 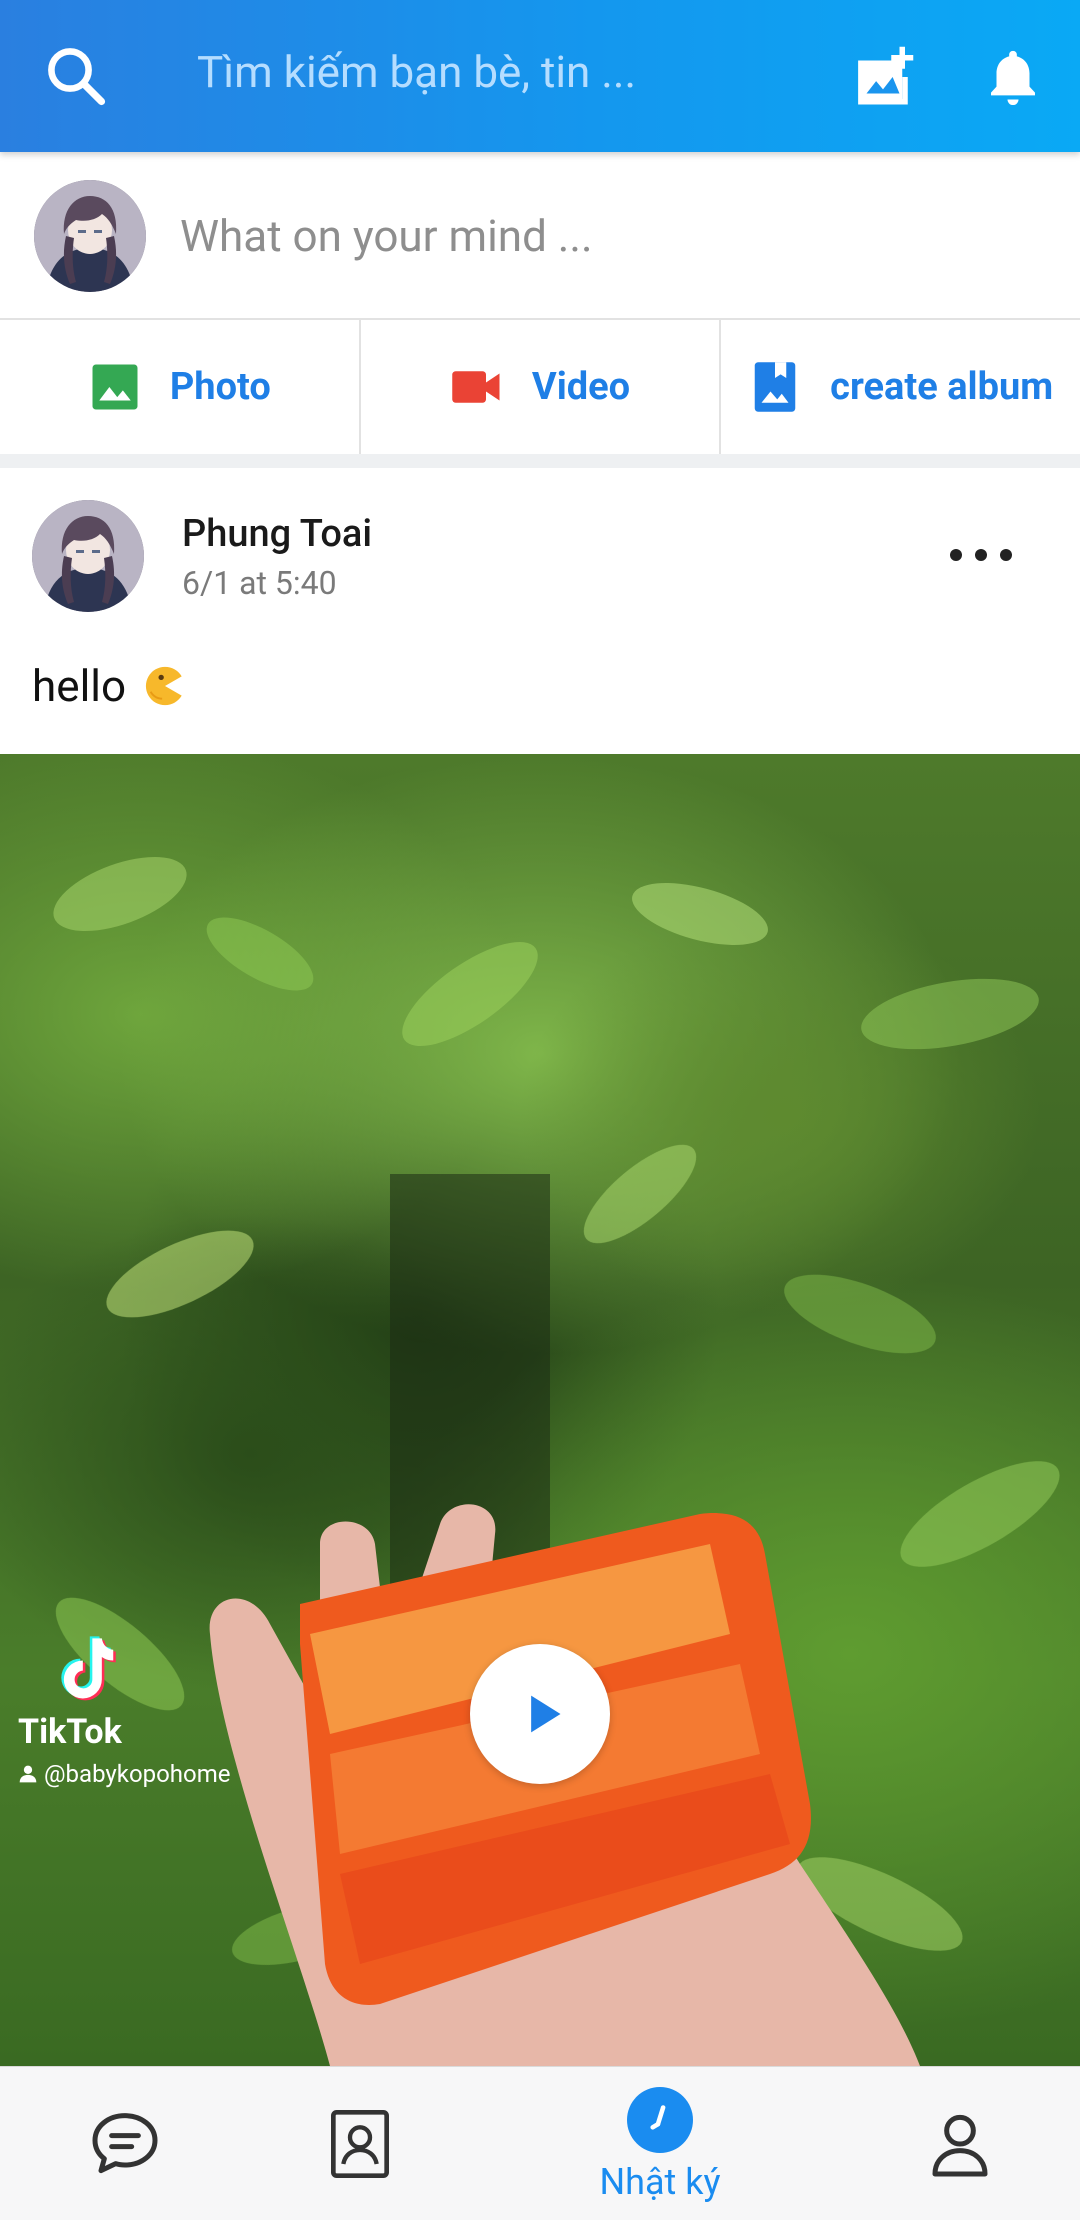 I want to click on search-icon, so click(x=76, y=76).